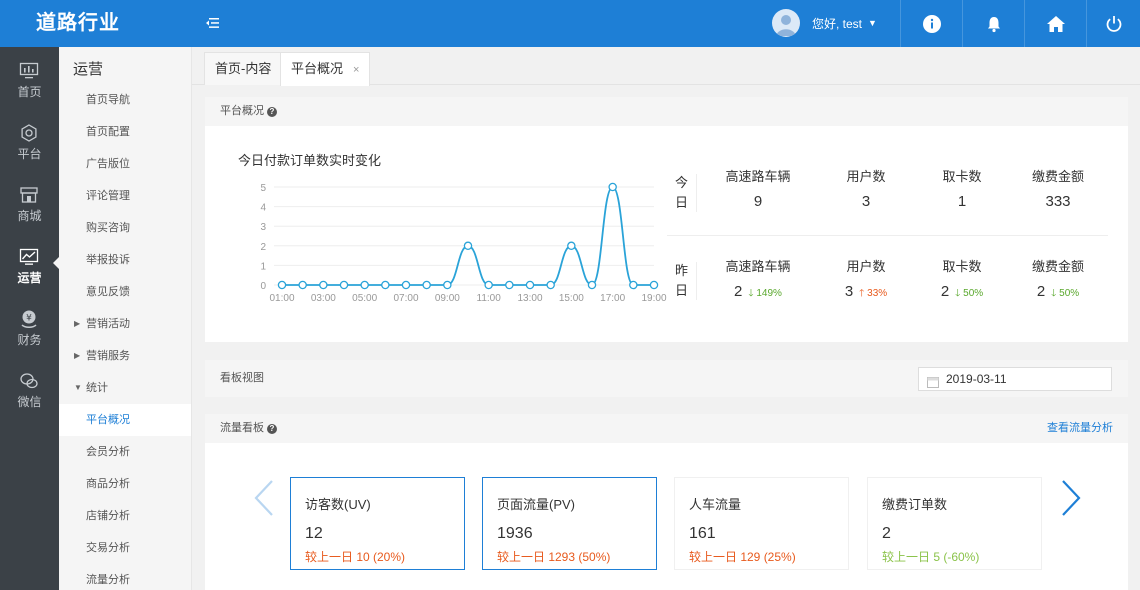  I want to click on change-down-badge: 🡓 50%, so click(969, 293).